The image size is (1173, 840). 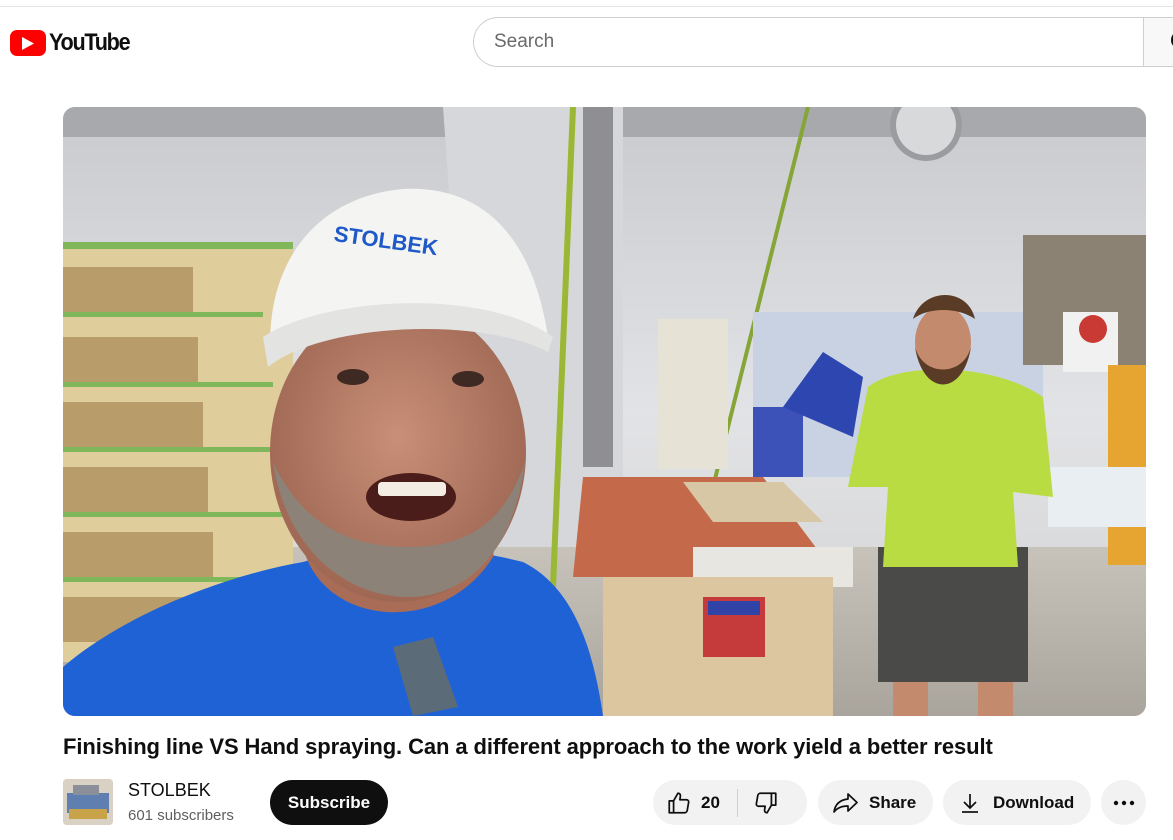 What do you see at coordinates (730, 802) in the screenshot?
I see `like-dislike-group: 20` at bounding box center [730, 802].